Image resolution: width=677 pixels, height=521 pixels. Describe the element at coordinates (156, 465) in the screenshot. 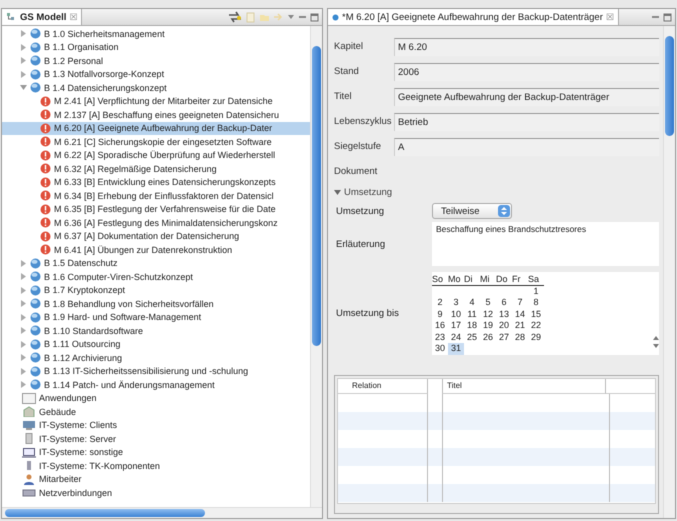

I see `tree-item: IT-Systeme: TK-Komponenten` at that location.